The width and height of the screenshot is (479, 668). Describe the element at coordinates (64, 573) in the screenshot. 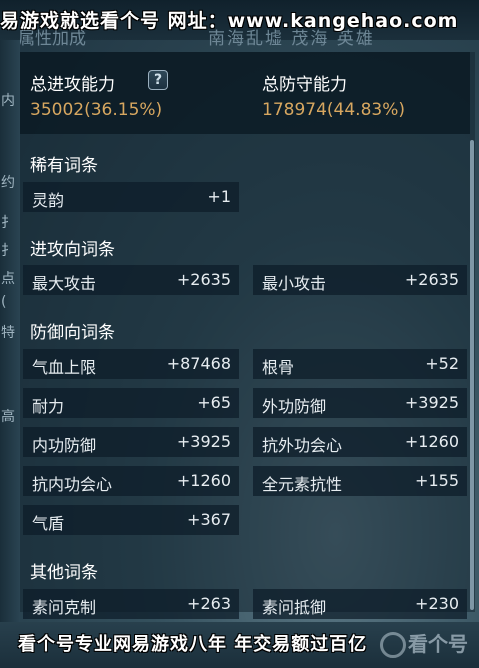

I see `section-title-other: 其他词条` at that location.